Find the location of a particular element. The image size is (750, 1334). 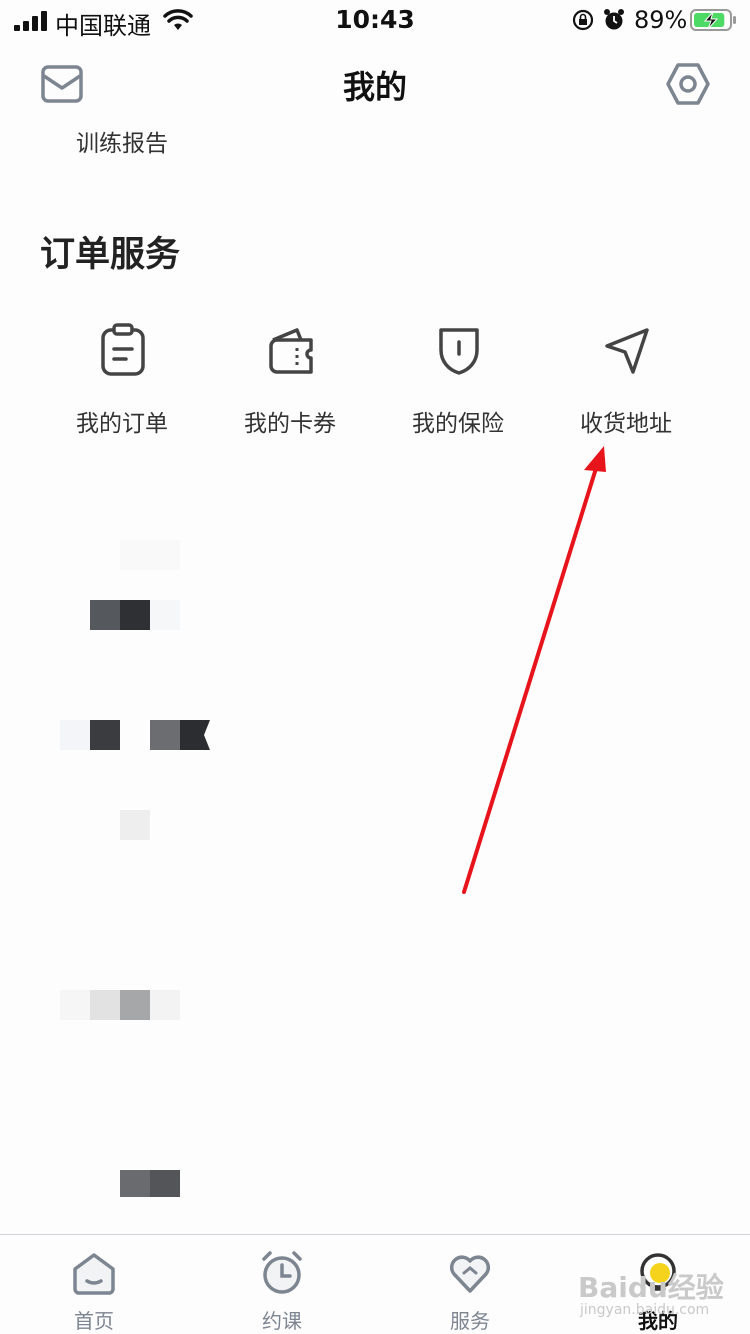

battery-charging-icon is located at coordinates (713, 20).